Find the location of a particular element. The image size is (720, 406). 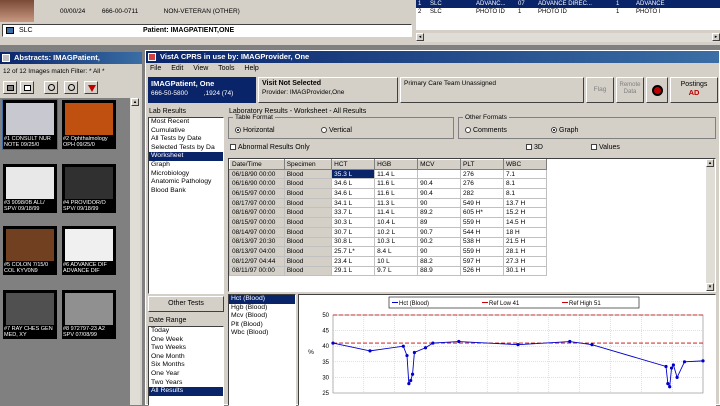

lab-results-item: Selected Tests by Da is located at coordinates (186, 148).